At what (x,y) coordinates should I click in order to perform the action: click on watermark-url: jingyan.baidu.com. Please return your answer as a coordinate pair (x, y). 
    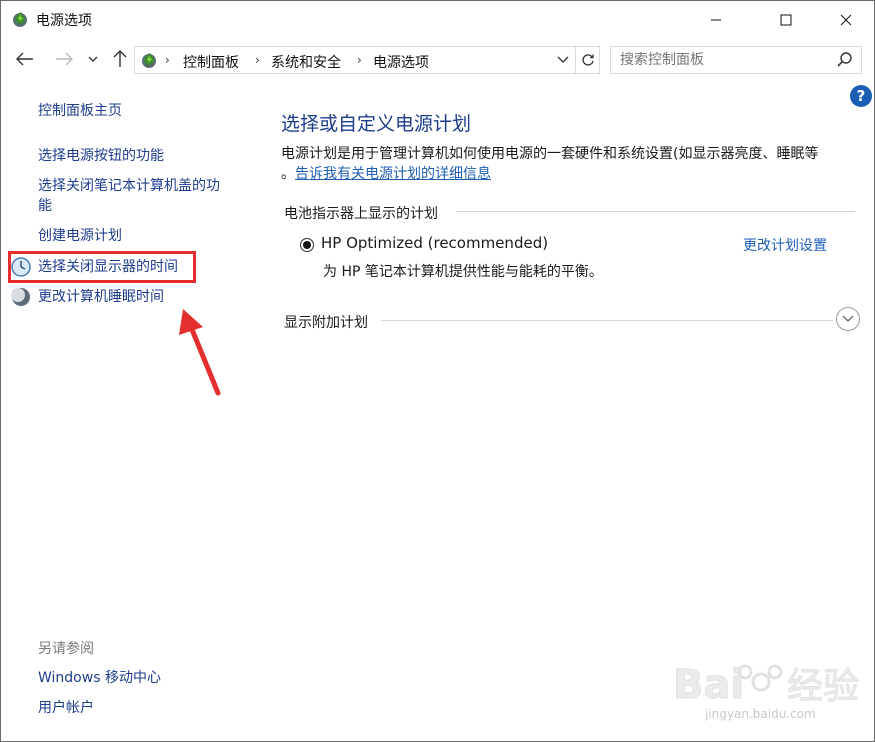
    Looking at the image, I should click on (760, 714).